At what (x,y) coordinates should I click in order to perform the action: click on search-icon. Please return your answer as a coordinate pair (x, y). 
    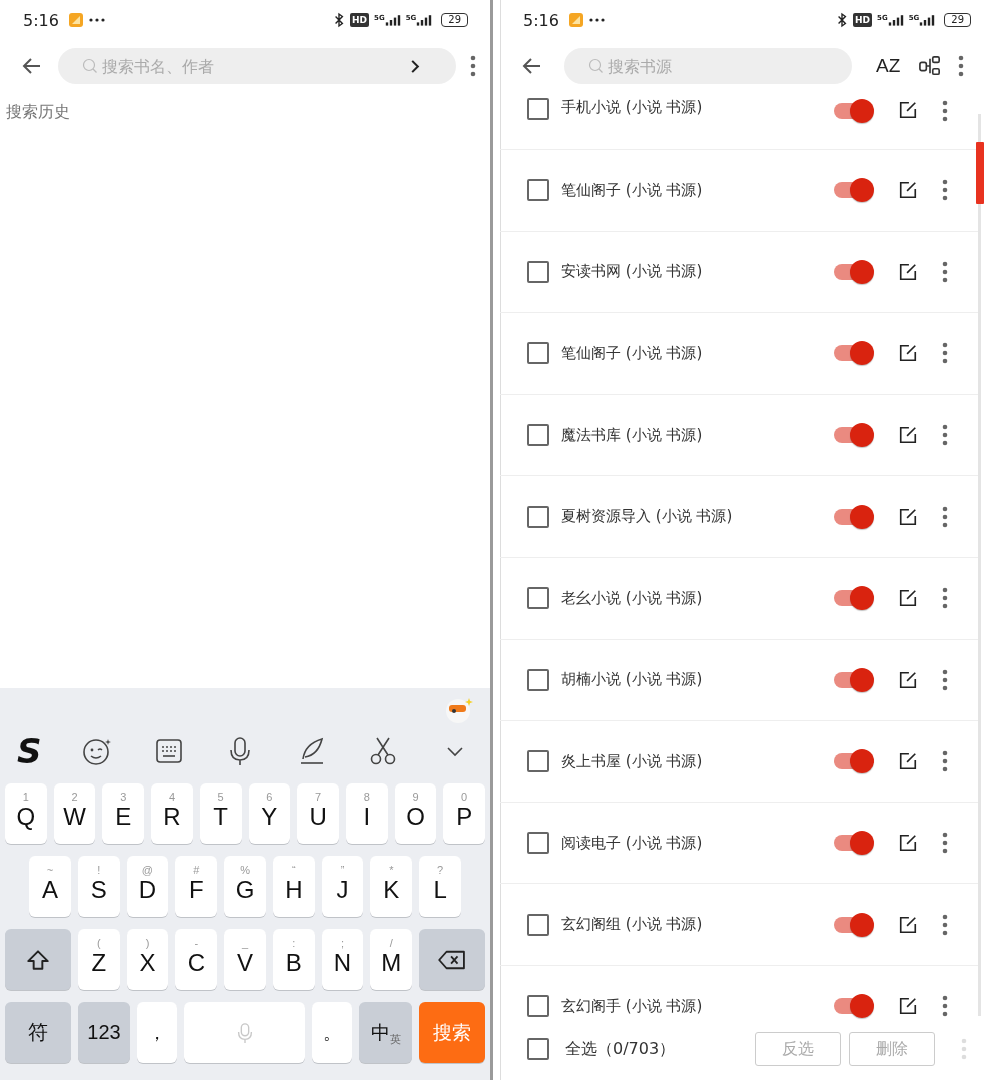
    Looking at the image, I should click on (90, 66).